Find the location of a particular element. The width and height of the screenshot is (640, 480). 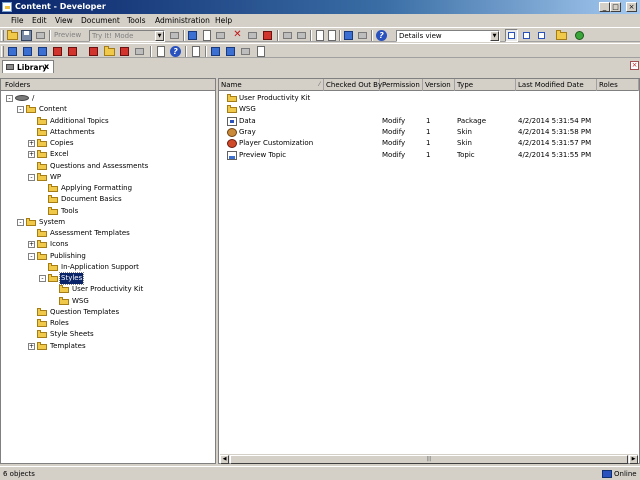

redo-icon is located at coordinates (301, 35).